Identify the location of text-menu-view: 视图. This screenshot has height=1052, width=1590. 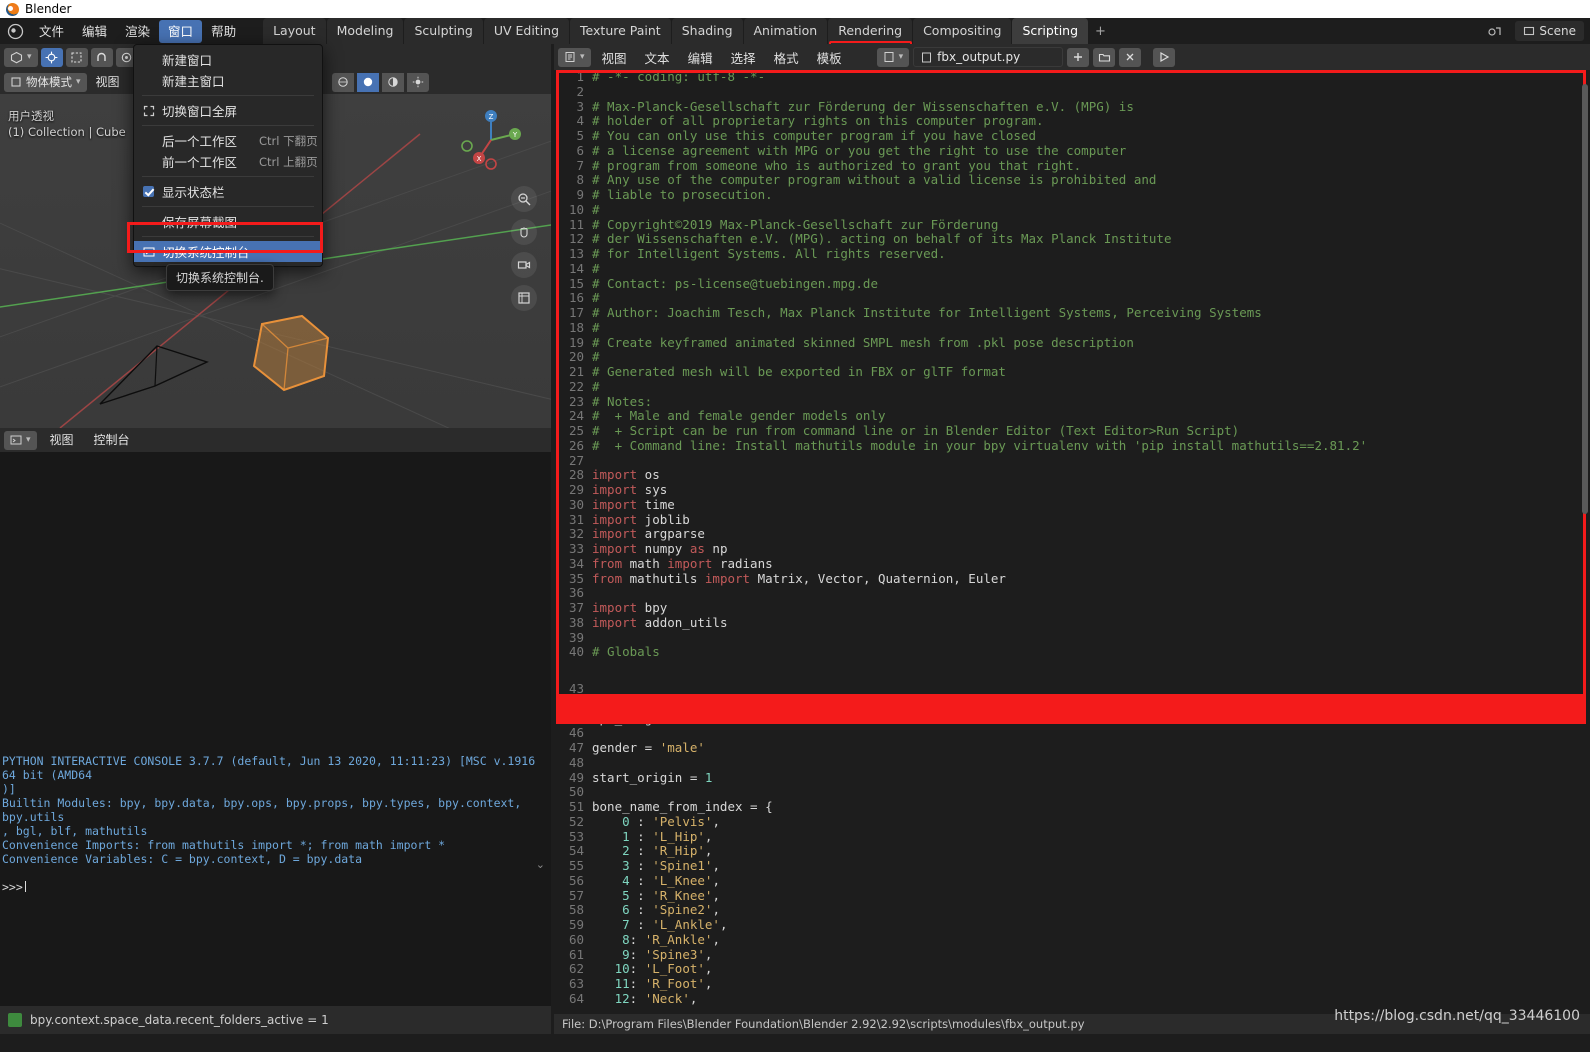
(614, 57).